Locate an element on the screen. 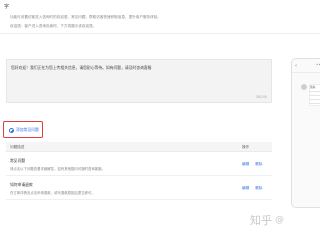 This screenshot has height=240, width=320. chevron-left-icon: ‹ is located at coordinates (296, 66).